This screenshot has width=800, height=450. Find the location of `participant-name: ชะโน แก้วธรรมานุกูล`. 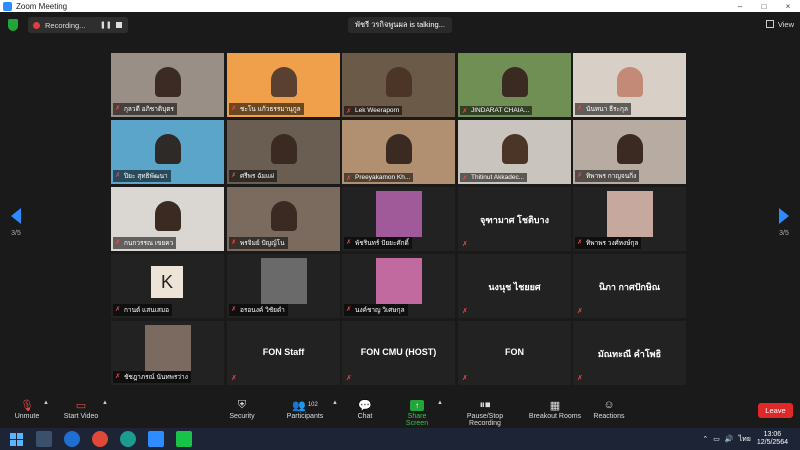

participant-name: ชะโน แก้วธรรมานุกูล is located at coordinates (270, 109).